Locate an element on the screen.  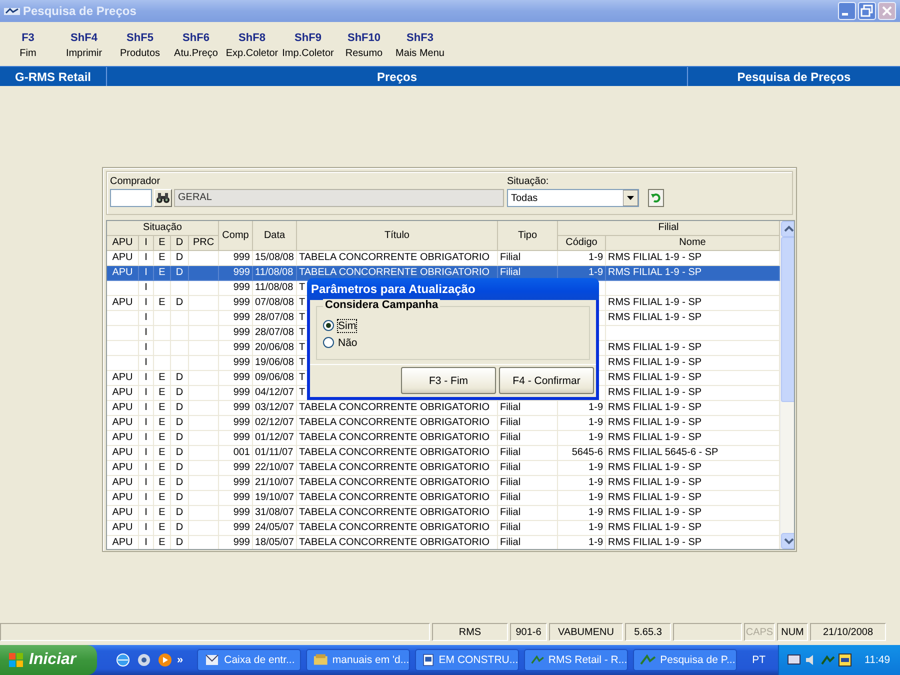
column-header: PRC is located at coordinates (204, 243).